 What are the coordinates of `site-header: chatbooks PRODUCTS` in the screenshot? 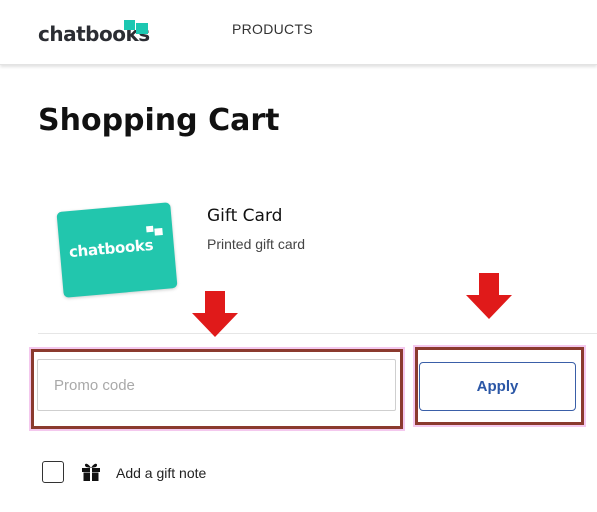 It's located at (298, 32).